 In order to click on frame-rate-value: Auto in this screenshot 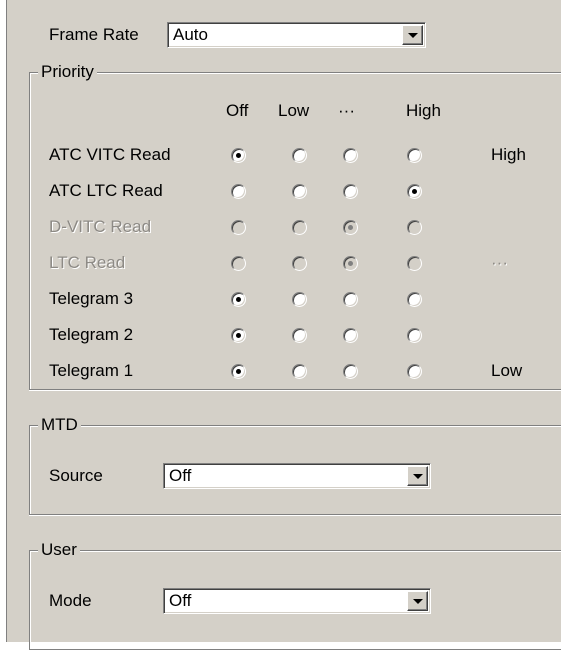, I will do `click(190, 34)`.